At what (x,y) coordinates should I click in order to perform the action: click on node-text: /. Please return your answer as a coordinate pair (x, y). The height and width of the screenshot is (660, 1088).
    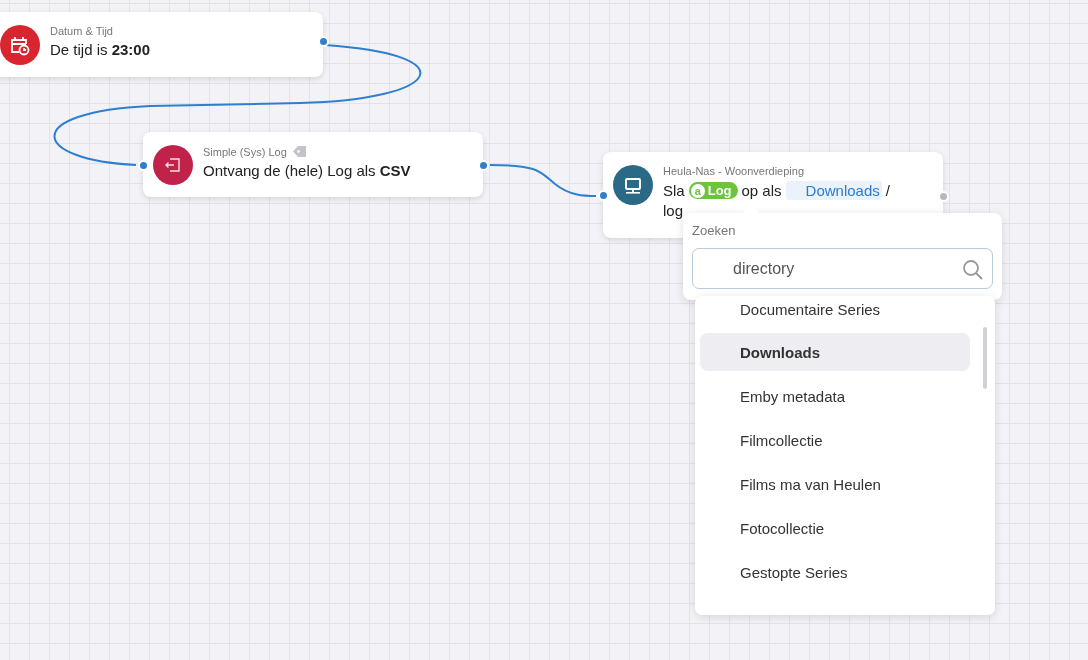
    Looking at the image, I should click on (887, 190).